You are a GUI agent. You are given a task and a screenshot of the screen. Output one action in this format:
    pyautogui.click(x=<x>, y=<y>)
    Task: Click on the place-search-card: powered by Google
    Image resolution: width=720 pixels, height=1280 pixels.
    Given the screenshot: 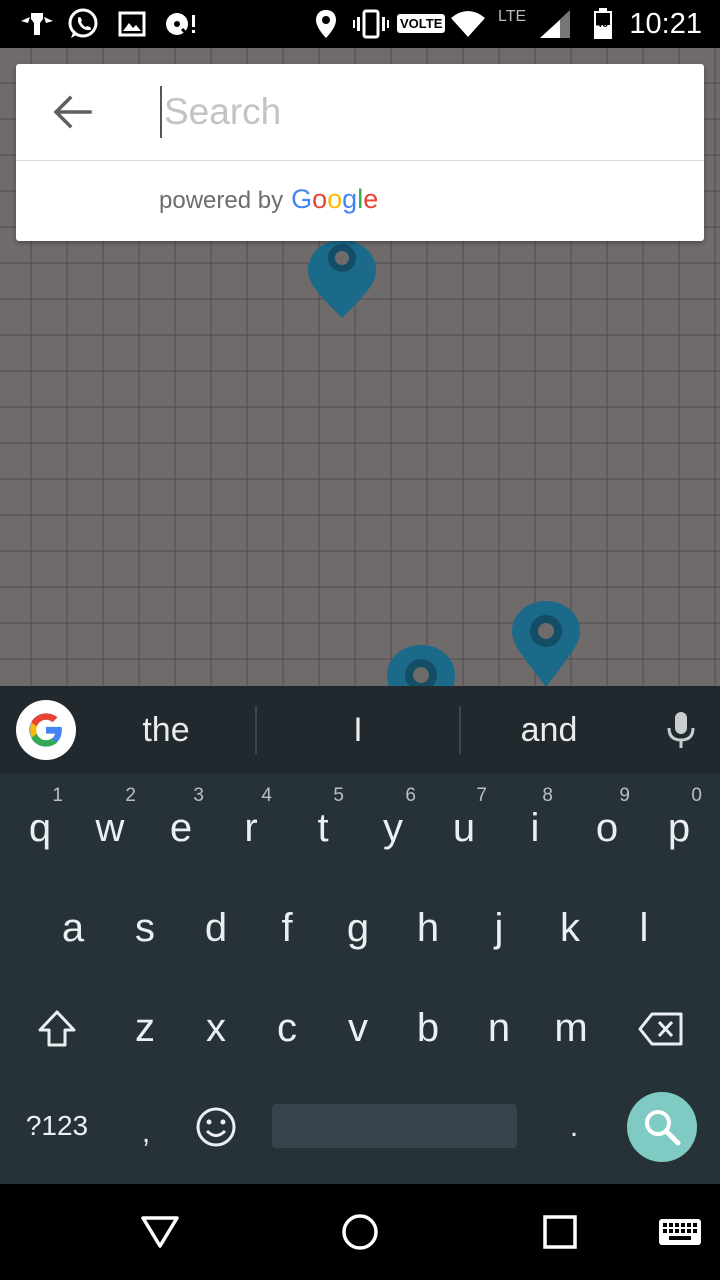 What is the action you would take?
    pyautogui.click(x=360, y=152)
    